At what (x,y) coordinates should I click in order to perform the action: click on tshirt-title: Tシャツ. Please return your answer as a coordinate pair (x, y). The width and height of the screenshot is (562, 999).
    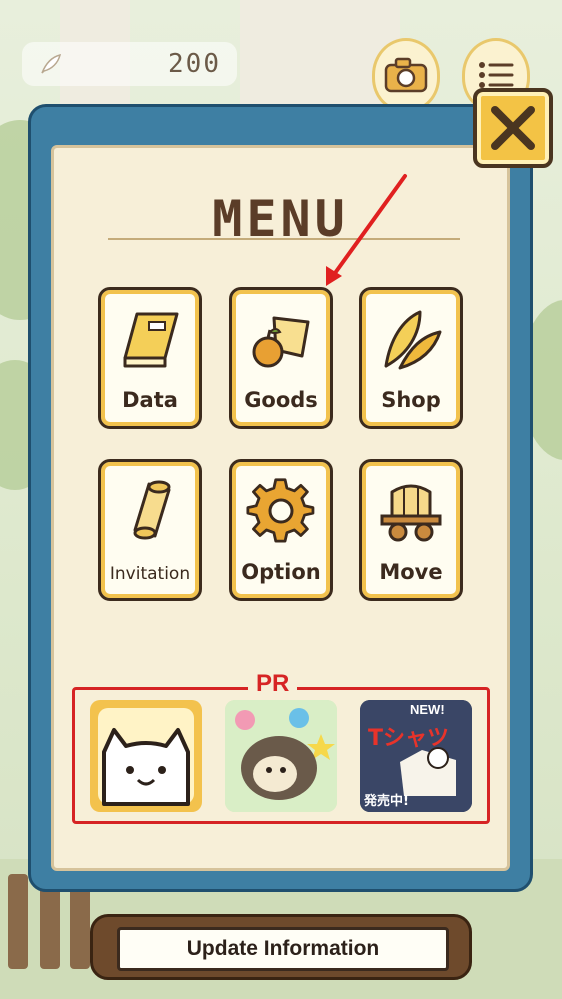
    Looking at the image, I should click on (409, 738).